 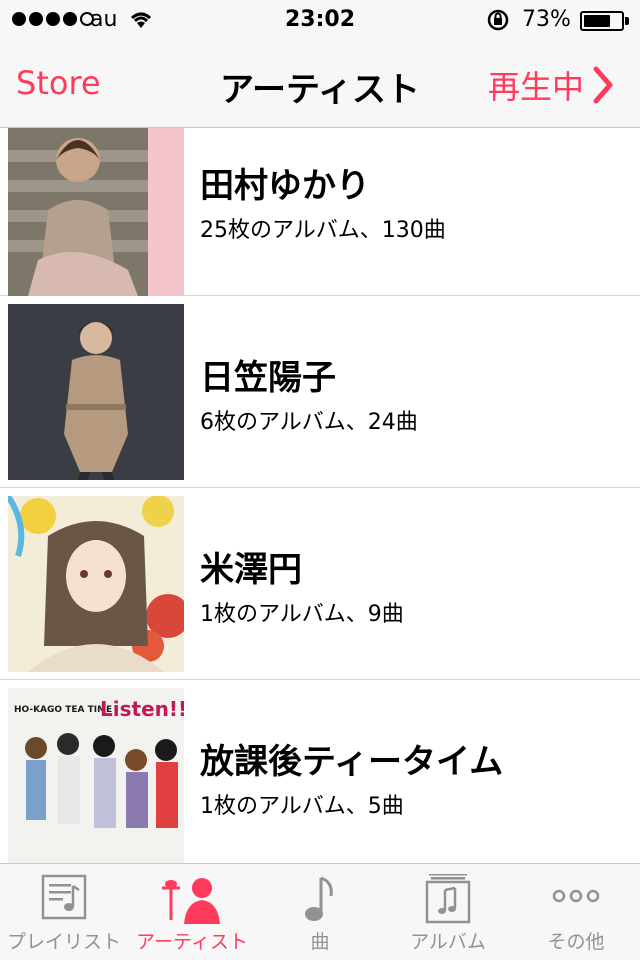 What do you see at coordinates (319, 898) in the screenshot?
I see `music-note-icon` at bounding box center [319, 898].